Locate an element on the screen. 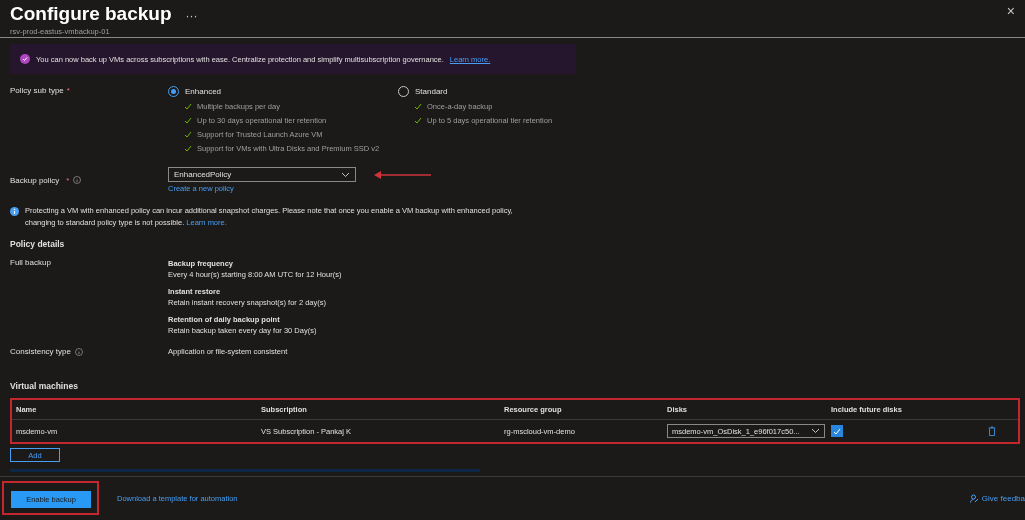 The image size is (1025, 520). field-label: Full backup is located at coordinates (31, 263).